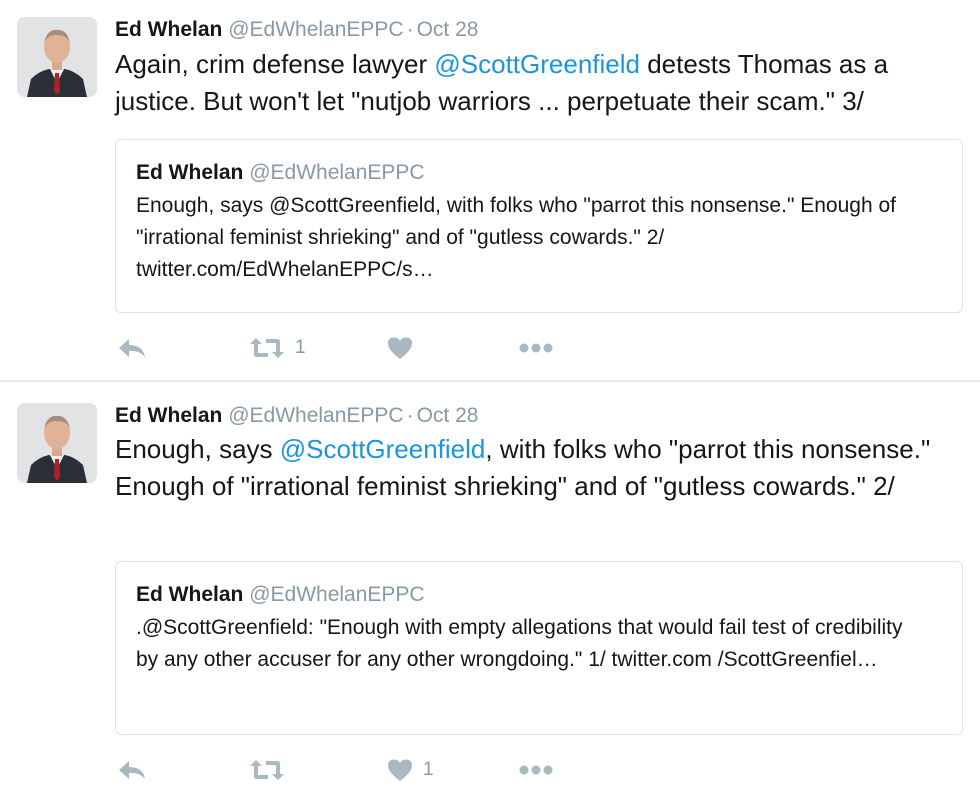 The height and width of the screenshot is (793, 980). What do you see at coordinates (275, 64) in the screenshot?
I see `tweet-text-before: Again, crim defense lawyer` at bounding box center [275, 64].